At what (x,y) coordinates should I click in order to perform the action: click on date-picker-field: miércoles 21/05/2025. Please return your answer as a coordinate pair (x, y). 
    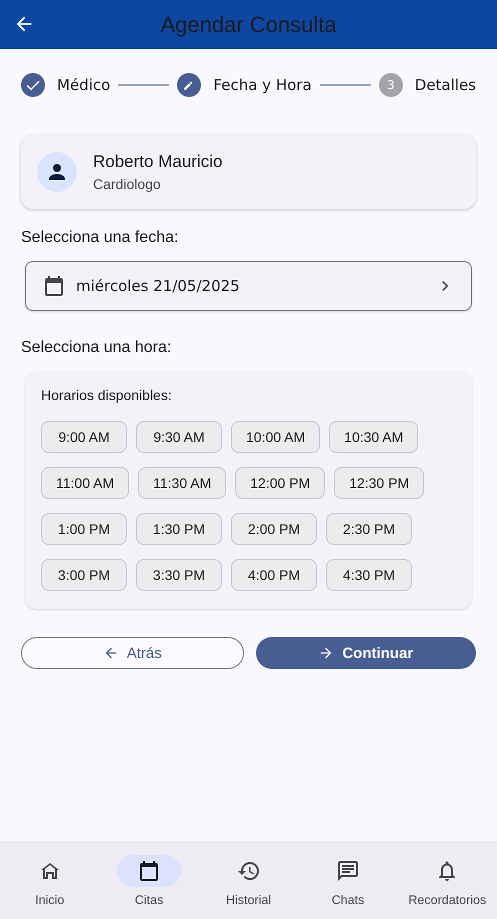
    Looking at the image, I should click on (248, 286).